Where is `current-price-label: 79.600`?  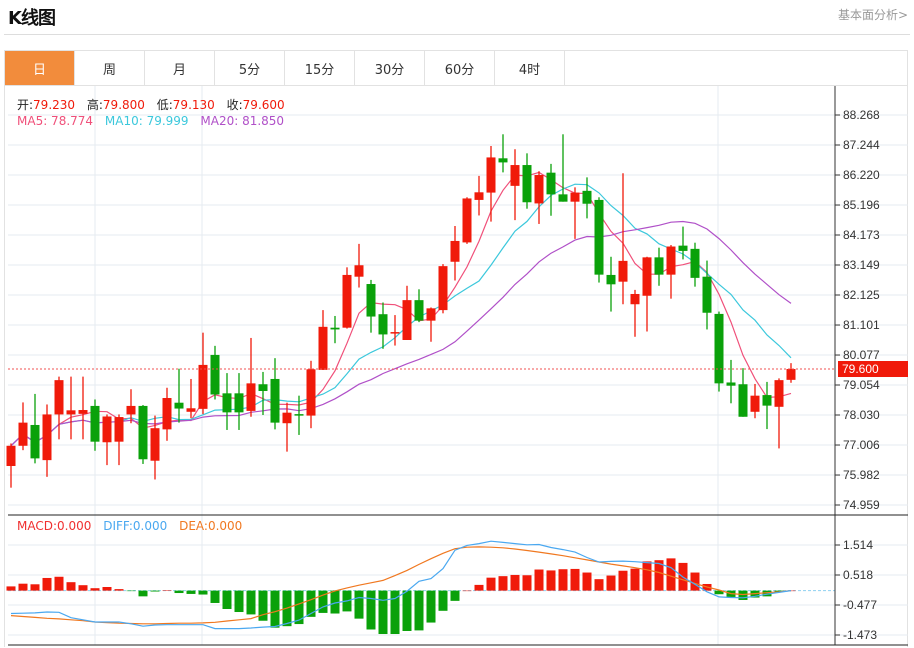 current-price-label: 79.600 is located at coordinates (860, 369).